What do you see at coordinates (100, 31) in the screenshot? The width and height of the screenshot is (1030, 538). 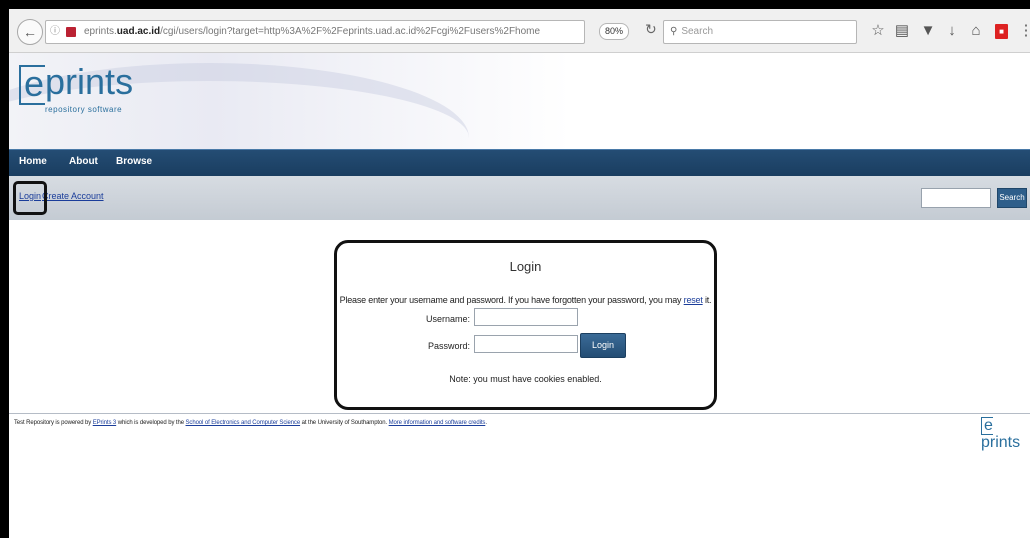 I see `url-prefix: eprints.` at bounding box center [100, 31].